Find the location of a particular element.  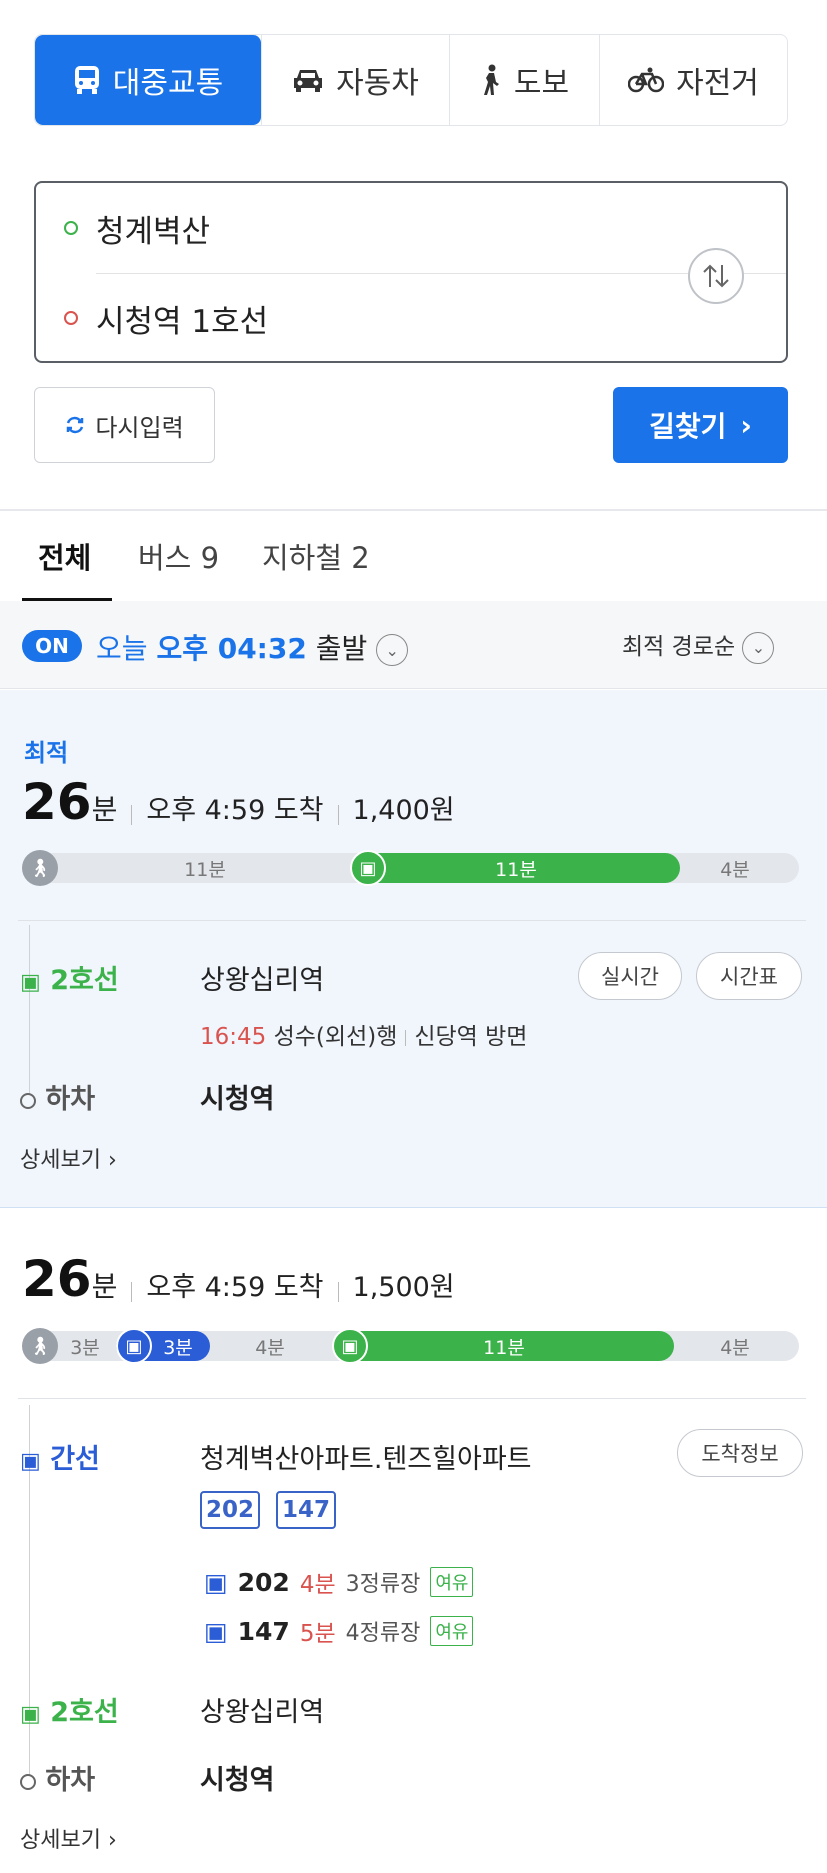

mode-tab-bicycle: 자전거 is located at coordinates (693, 80).